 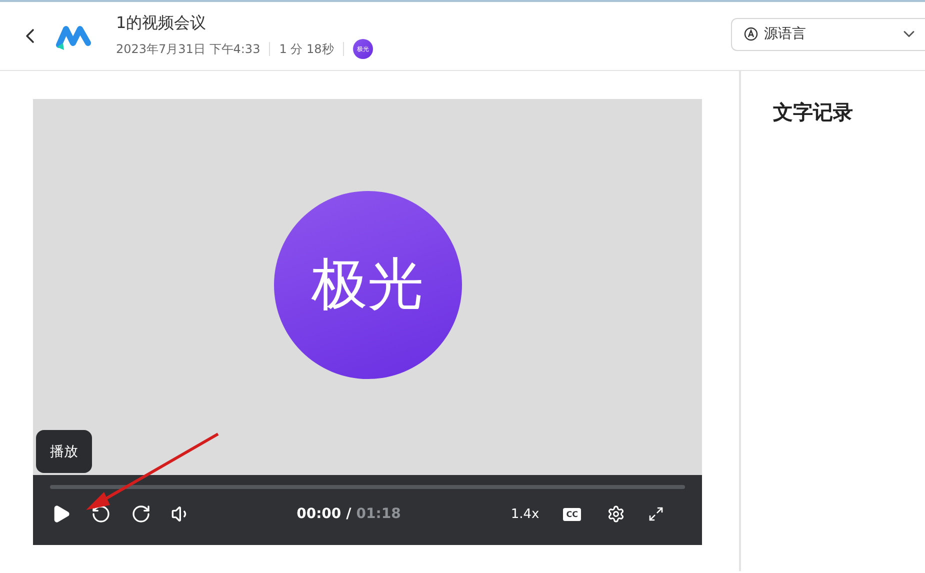 What do you see at coordinates (306, 49) in the screenshot?
I see `meeting-duration: 1 分 18秒` at bounding box center [306, 49].